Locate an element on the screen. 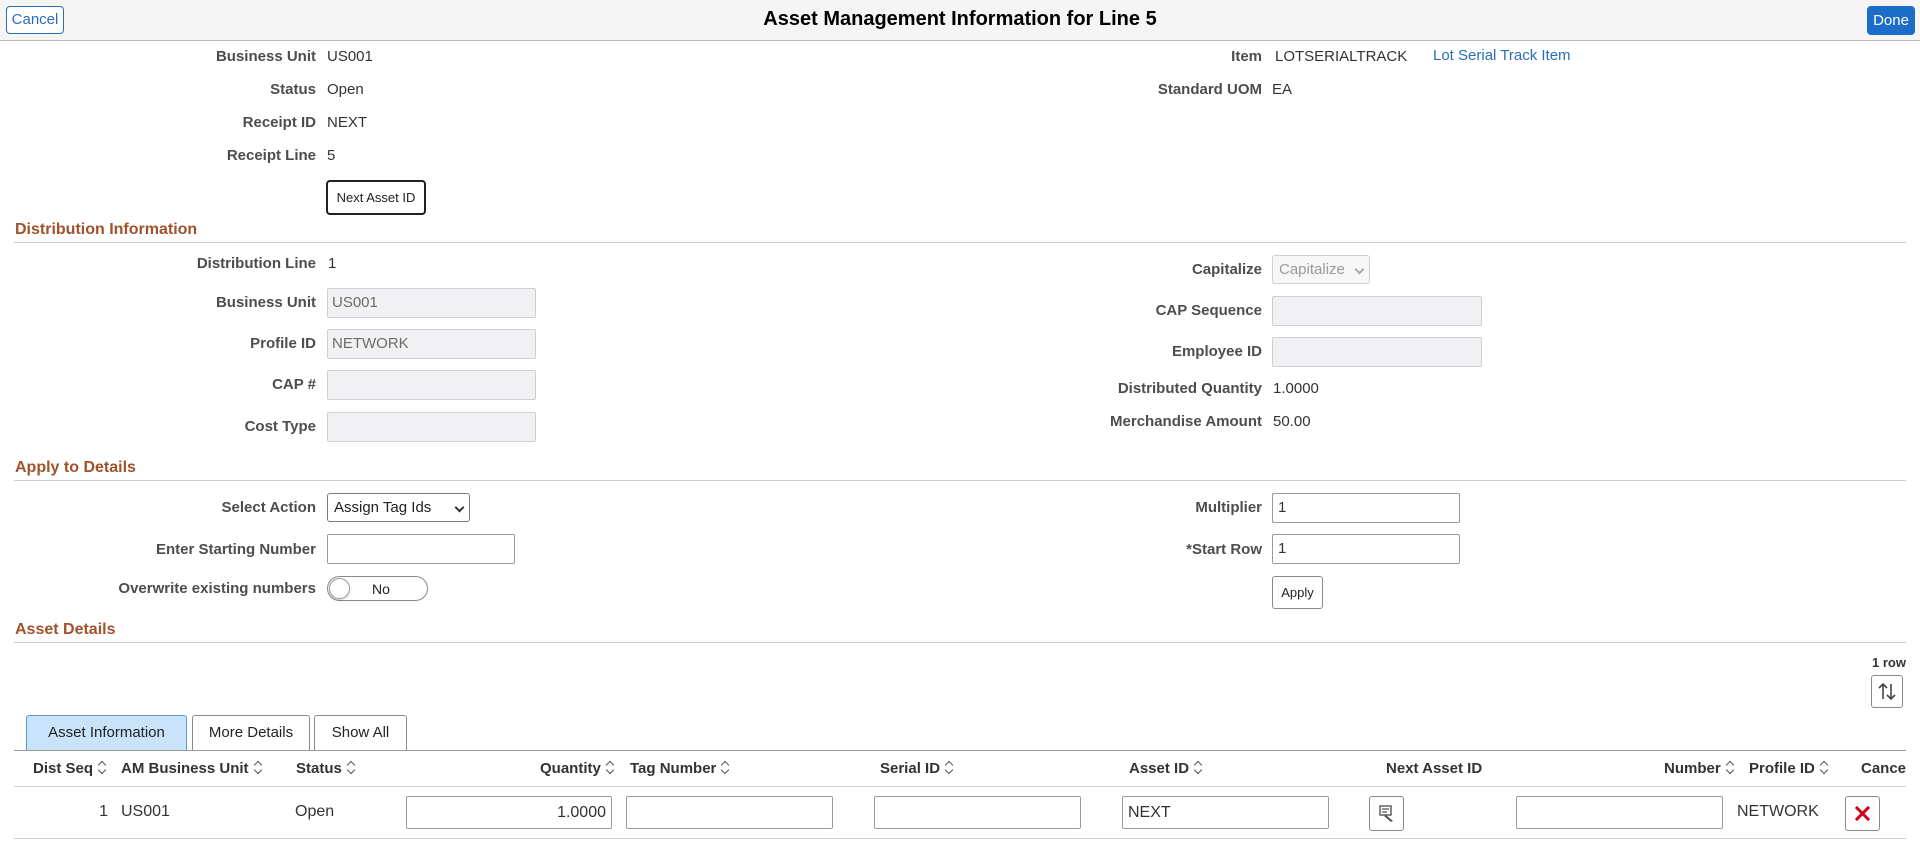 The image size is (1920, 850). distribution-section-title: Distribution Information is located at coordinates (106, 229).